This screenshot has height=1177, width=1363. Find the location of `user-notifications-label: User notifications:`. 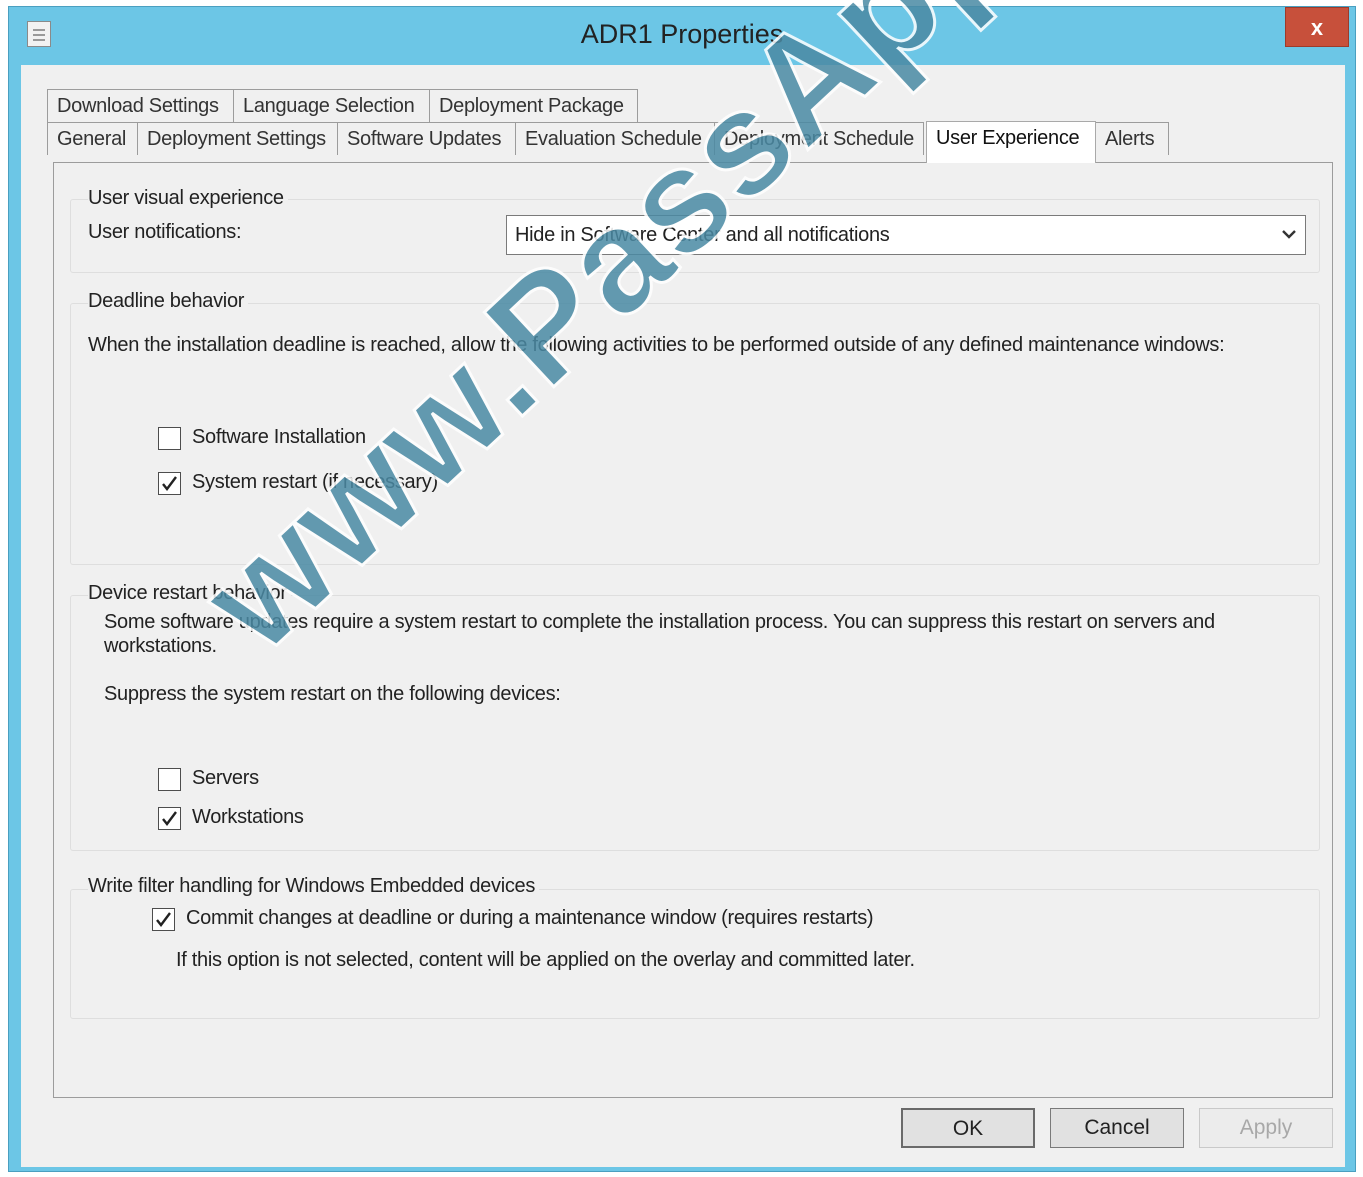

user-notifications-label: User notifications: is located at coordinates (165, 232).